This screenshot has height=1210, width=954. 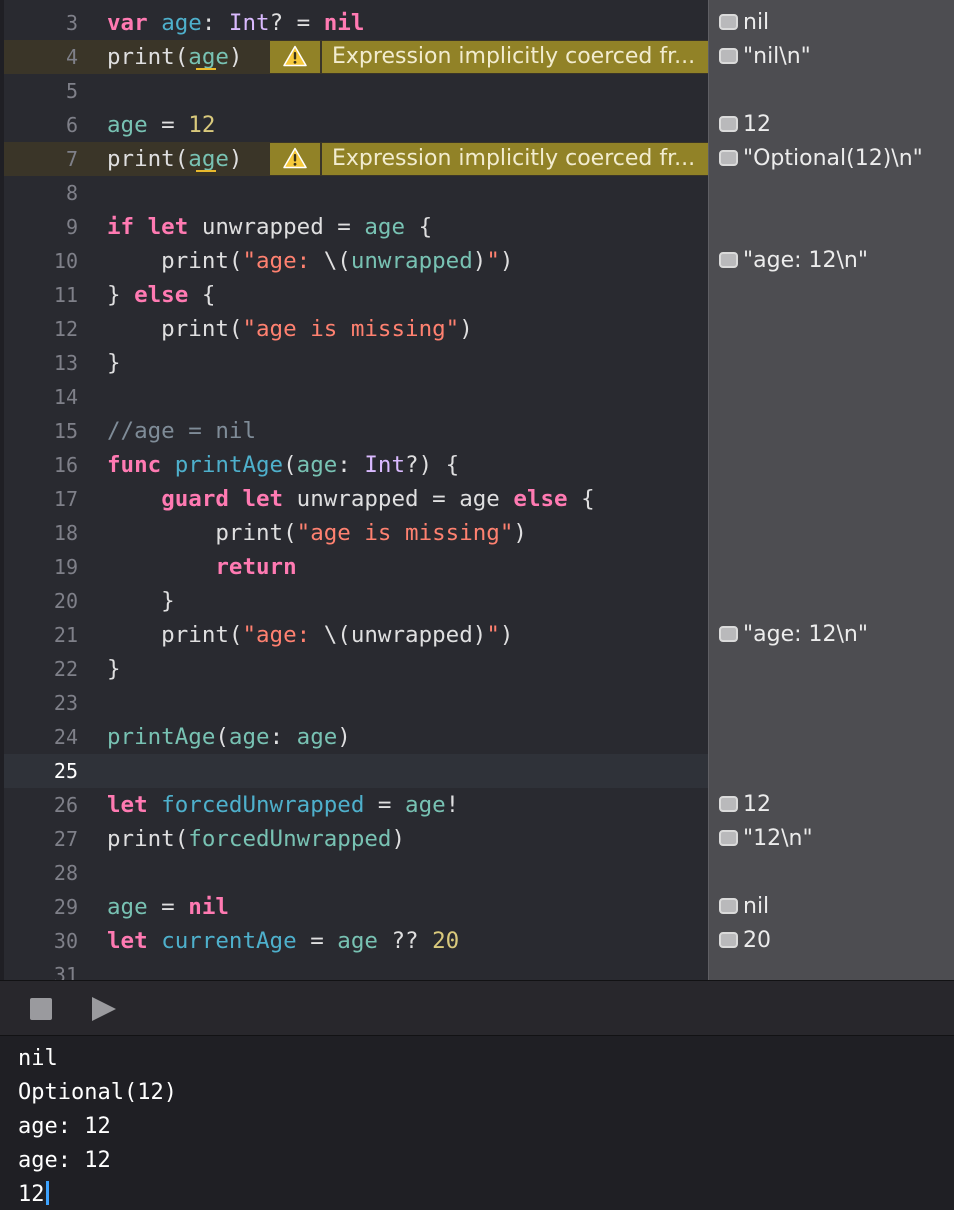 I want to click on code-line: 8, so click(x=354, y=193).